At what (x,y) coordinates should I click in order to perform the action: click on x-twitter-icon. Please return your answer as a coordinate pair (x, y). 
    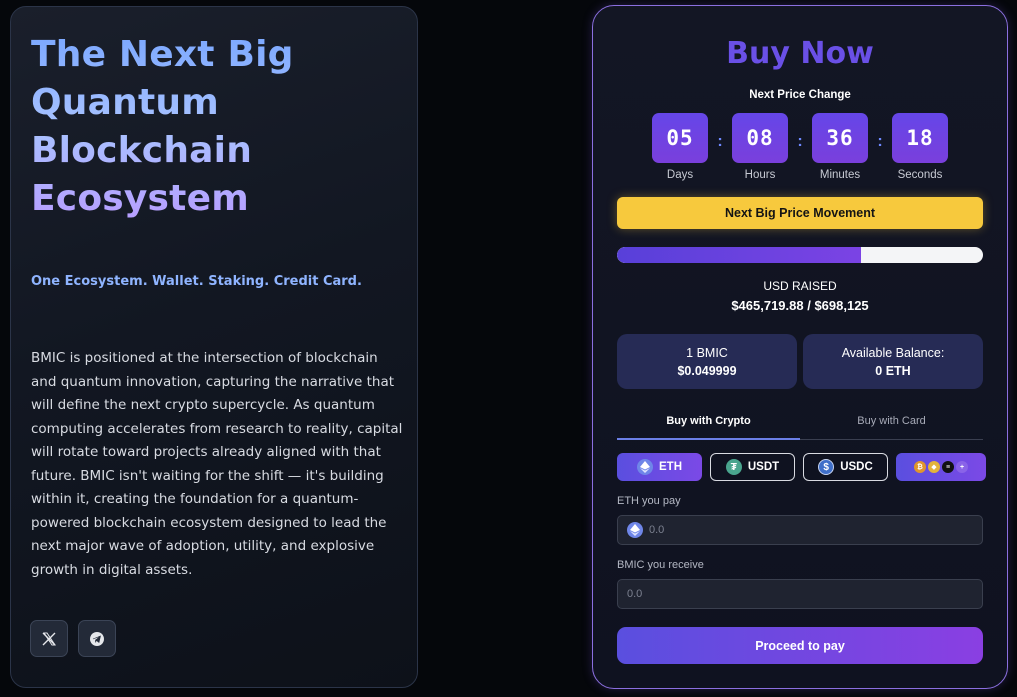
    Looking at the image, I should click on (49, 638).